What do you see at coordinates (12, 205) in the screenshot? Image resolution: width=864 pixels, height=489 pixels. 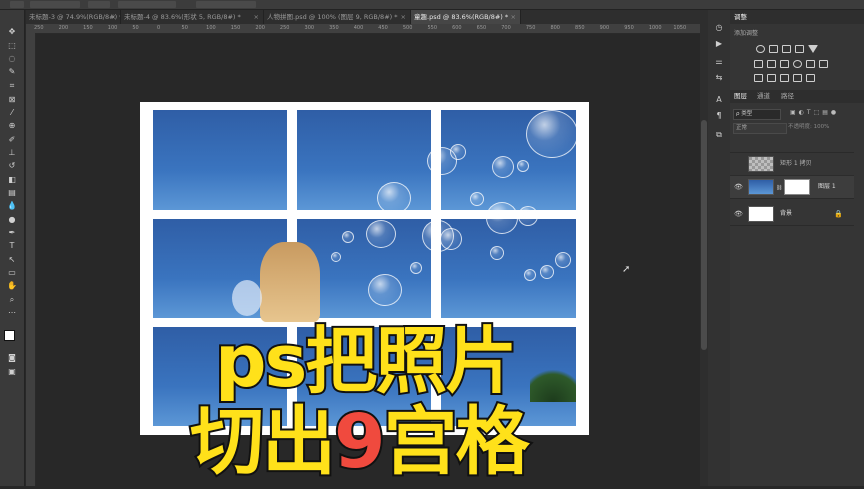 I see `blur-tool-icon: 💧` at bounding box center [12, 205].